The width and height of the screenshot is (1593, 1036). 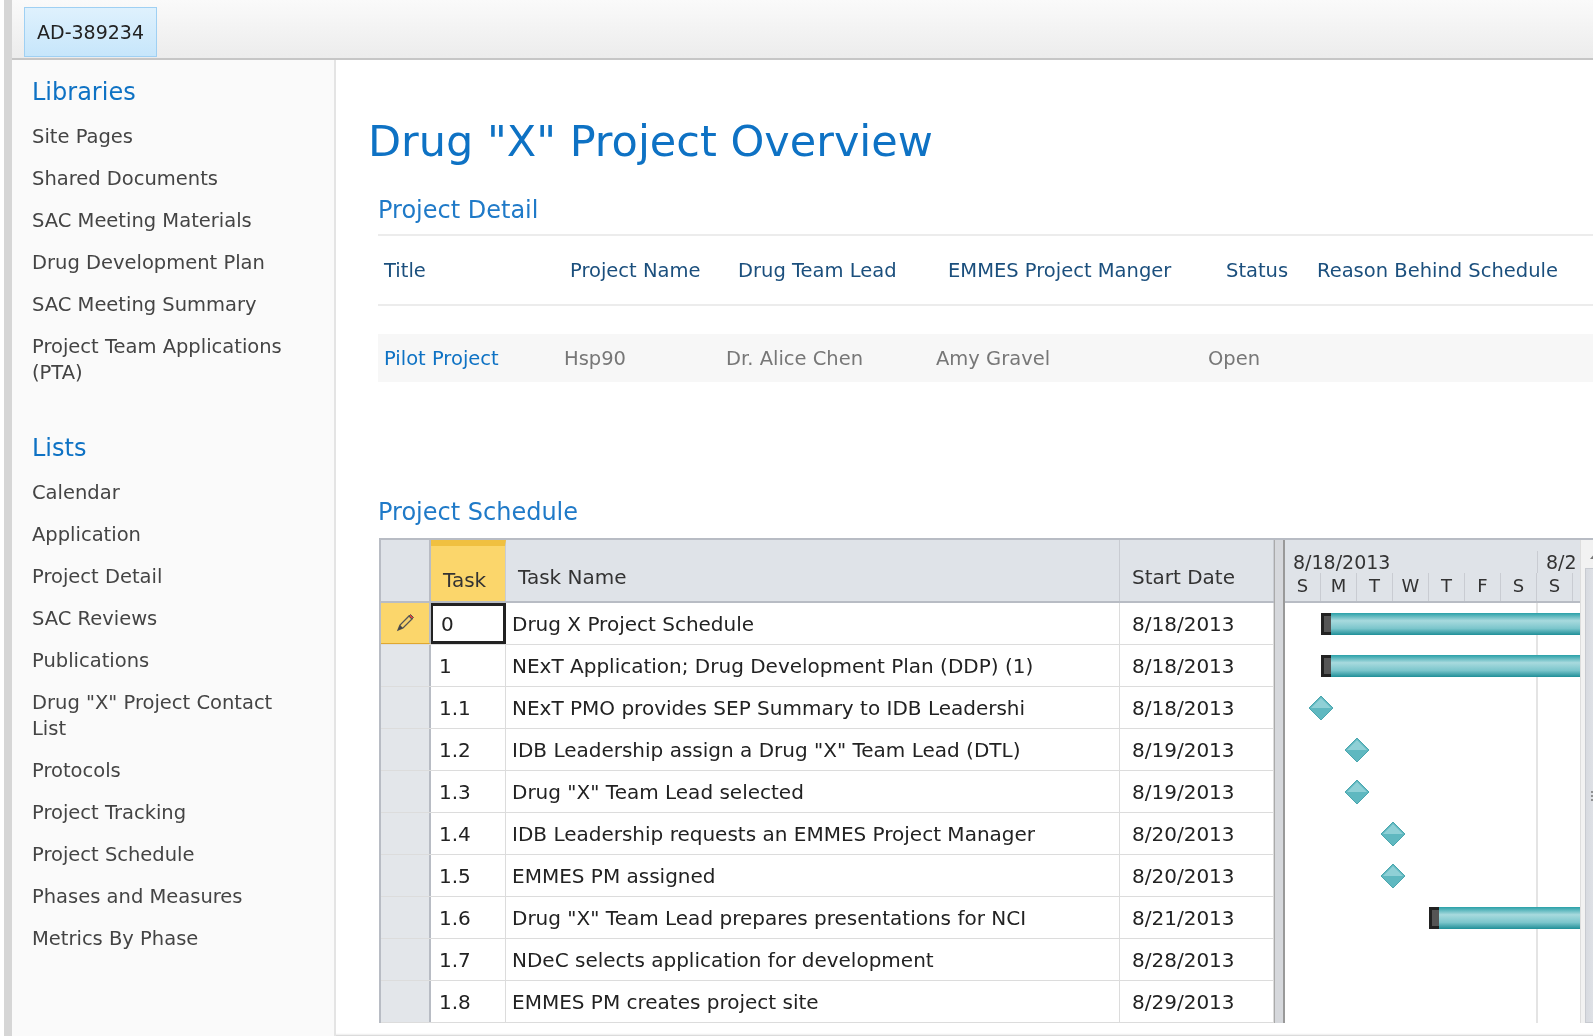 I want to click on nav-item: SAC Meeting Materials, so click(x=167, y=221).